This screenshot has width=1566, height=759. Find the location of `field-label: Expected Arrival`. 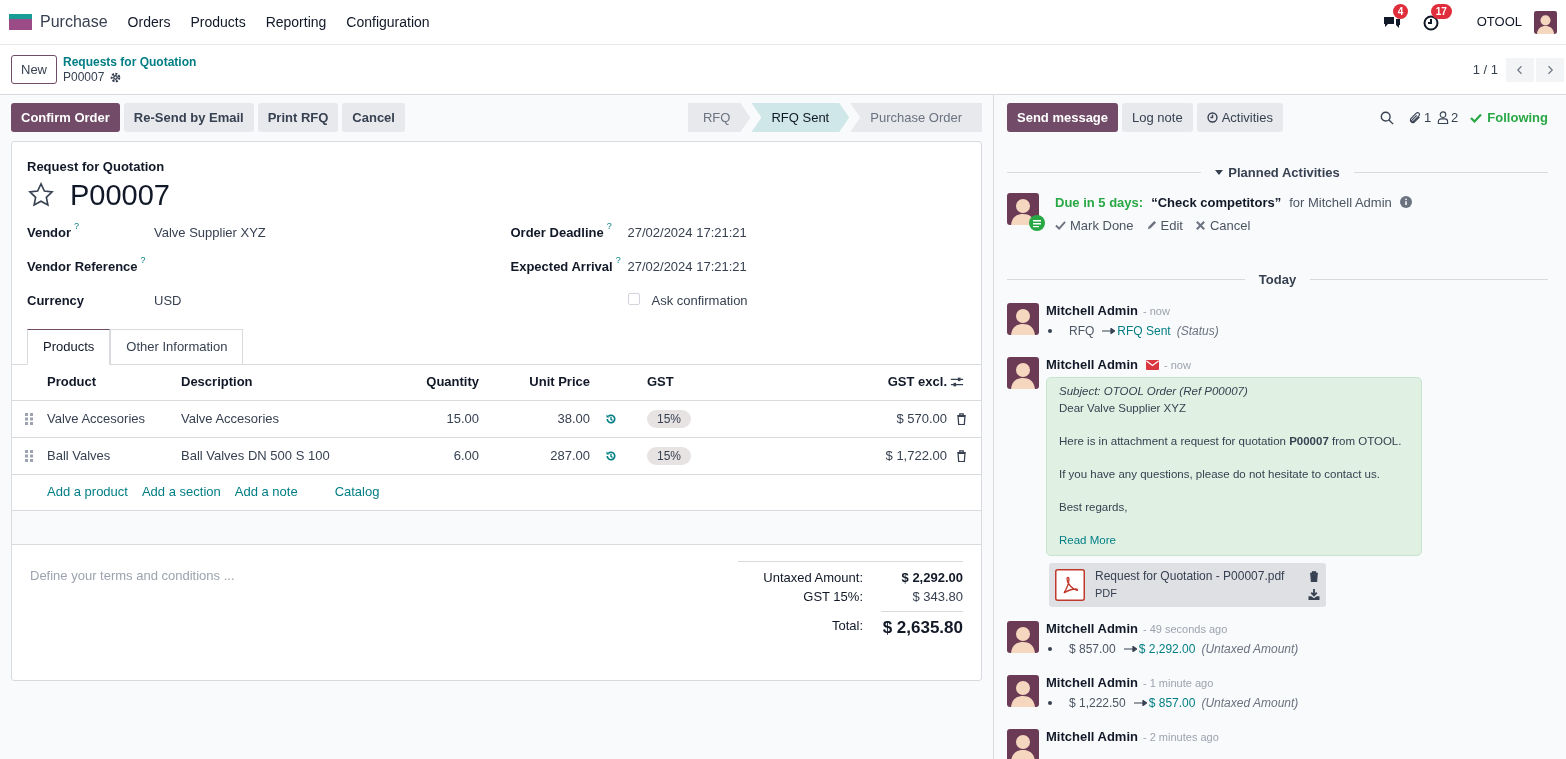

field-label: Expected Arrival is located at coordinates (561, 266).